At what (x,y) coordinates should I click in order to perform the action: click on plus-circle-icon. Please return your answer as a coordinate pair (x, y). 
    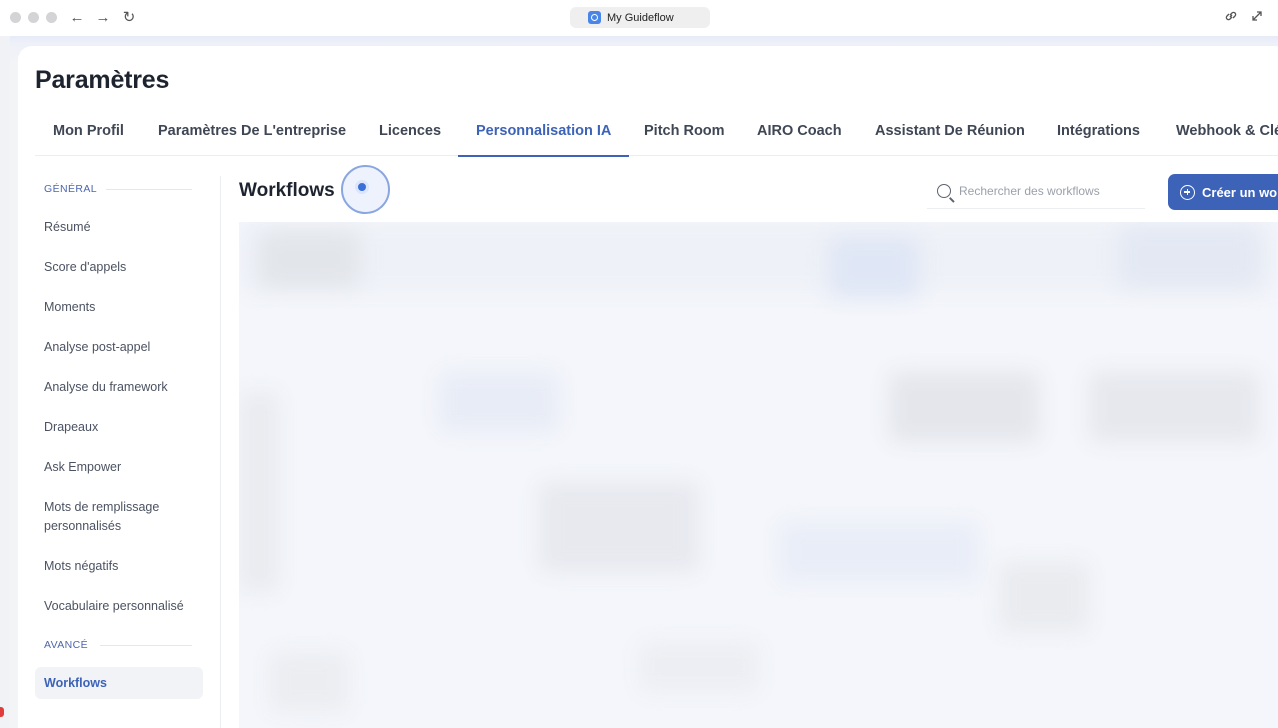
    Looking at the image, I should click on (1187, 192).